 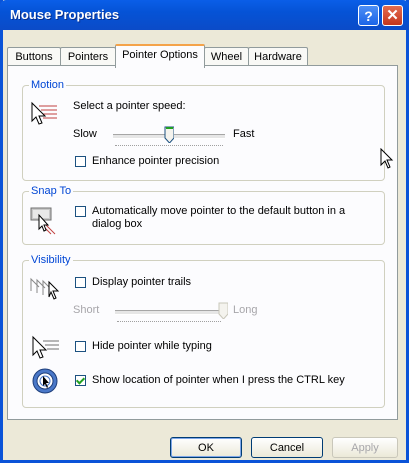 I want to click on help-button: ?, so click(x=368, y=15).